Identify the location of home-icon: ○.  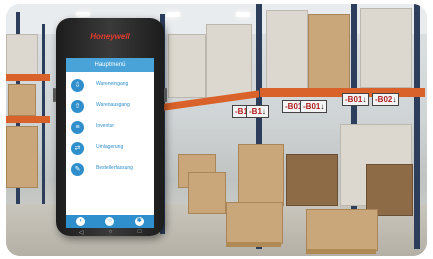
(110, 221).